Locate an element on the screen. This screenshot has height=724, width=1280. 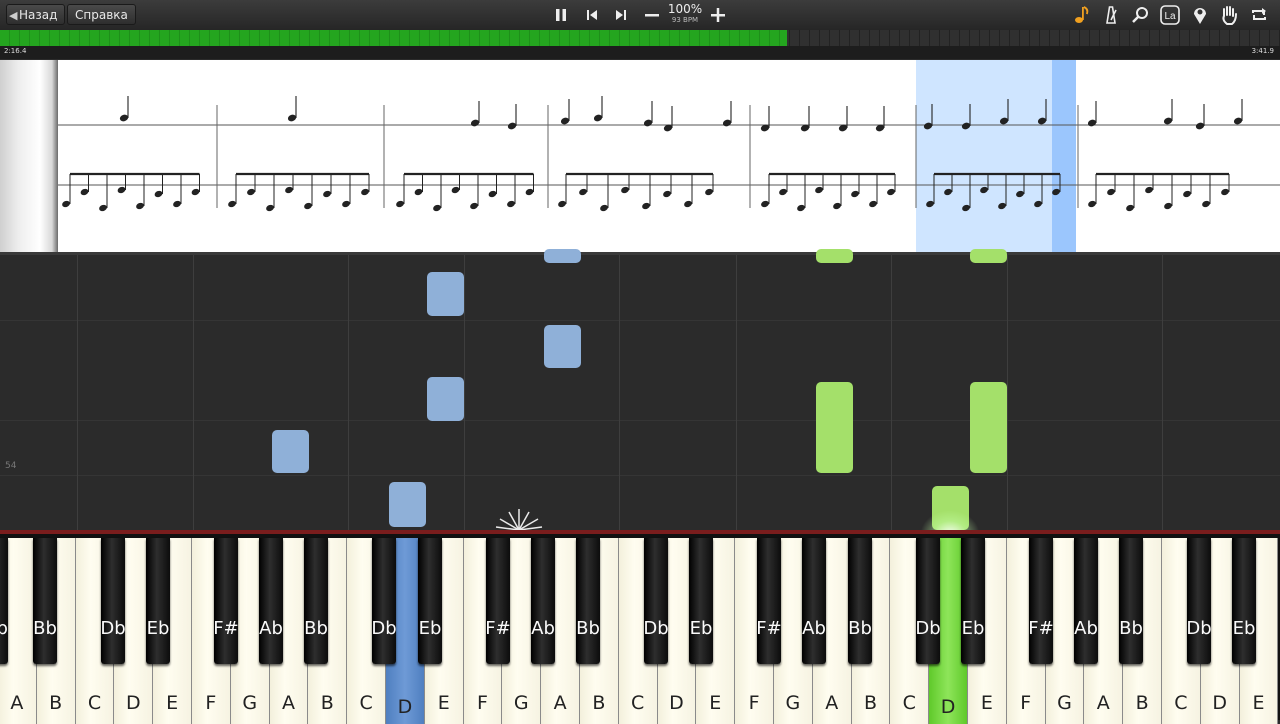
pause-icon is located at coordinates (561, 15).